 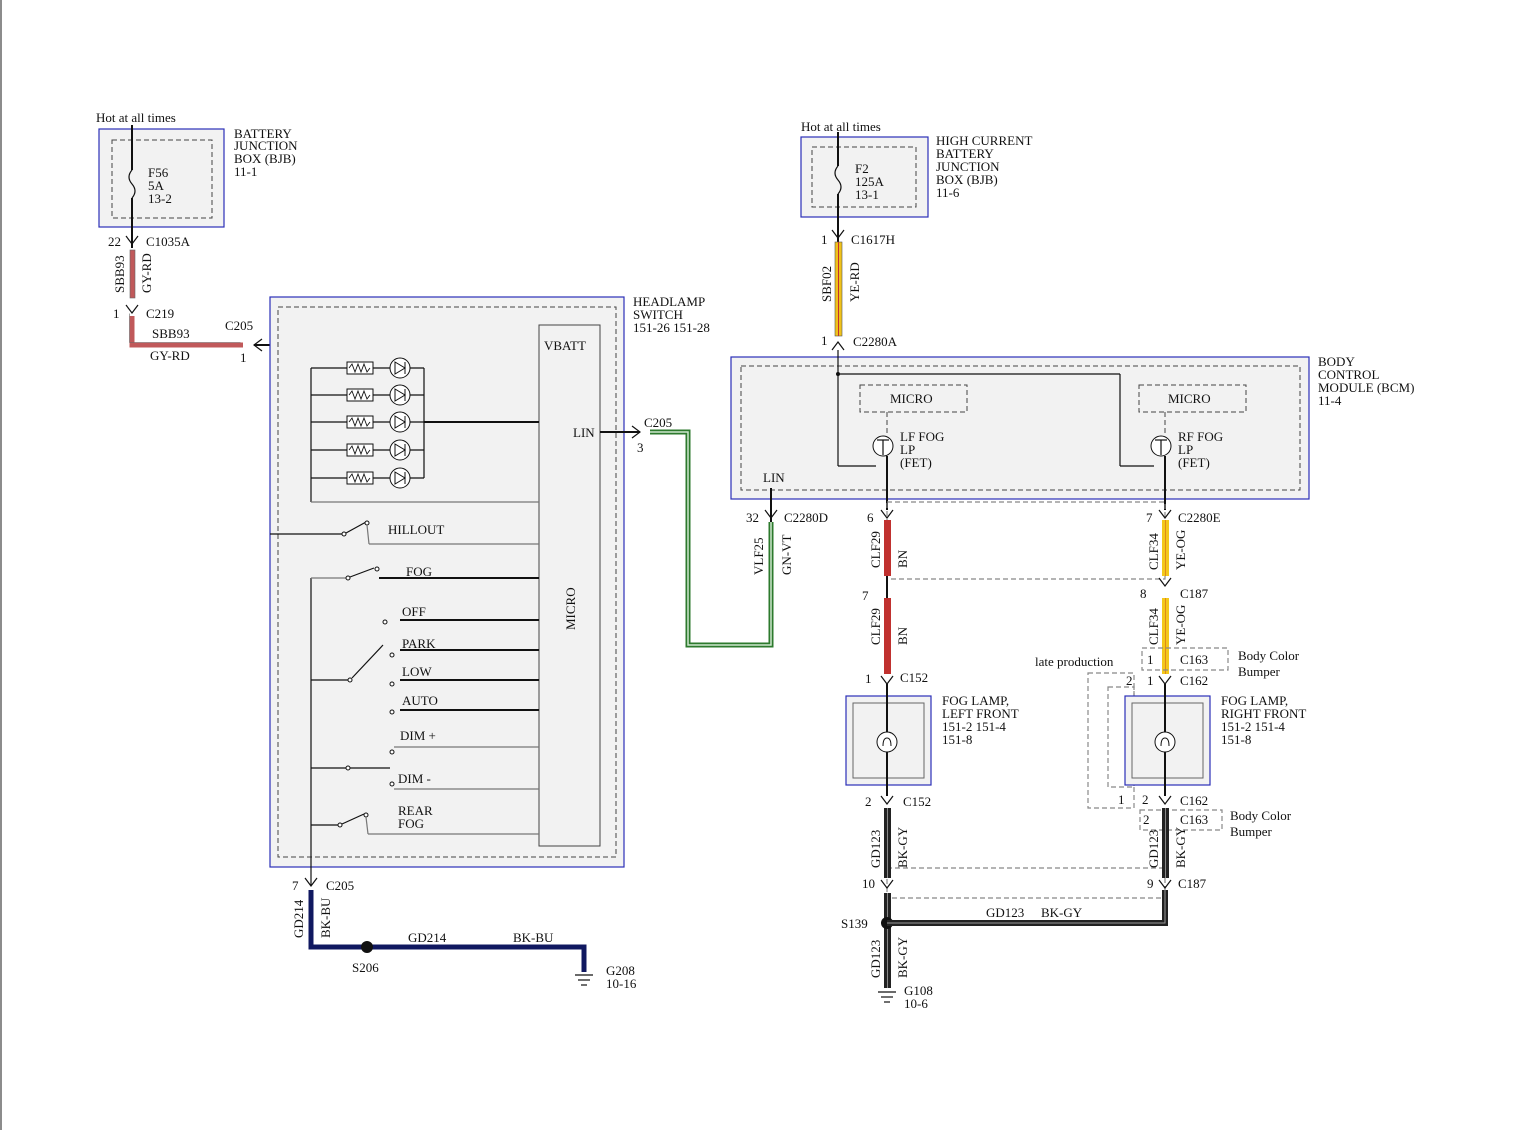 What do you see at coordinates (414, 778) in the screenshot?
I see `position-dim-minus: DIM -` at bounding box center [414, 778].